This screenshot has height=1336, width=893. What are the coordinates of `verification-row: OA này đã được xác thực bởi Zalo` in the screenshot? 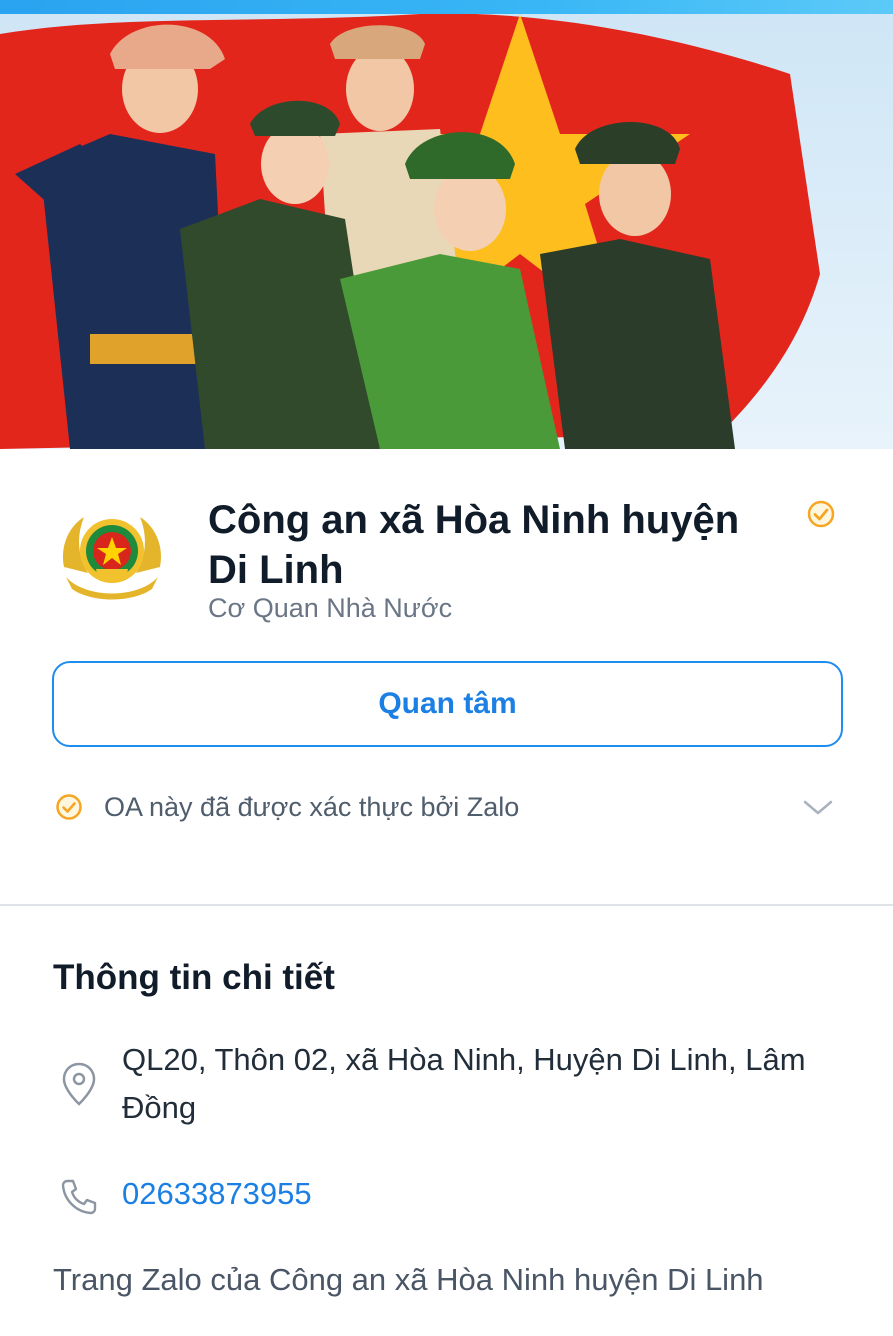 It's located at (447, 807).